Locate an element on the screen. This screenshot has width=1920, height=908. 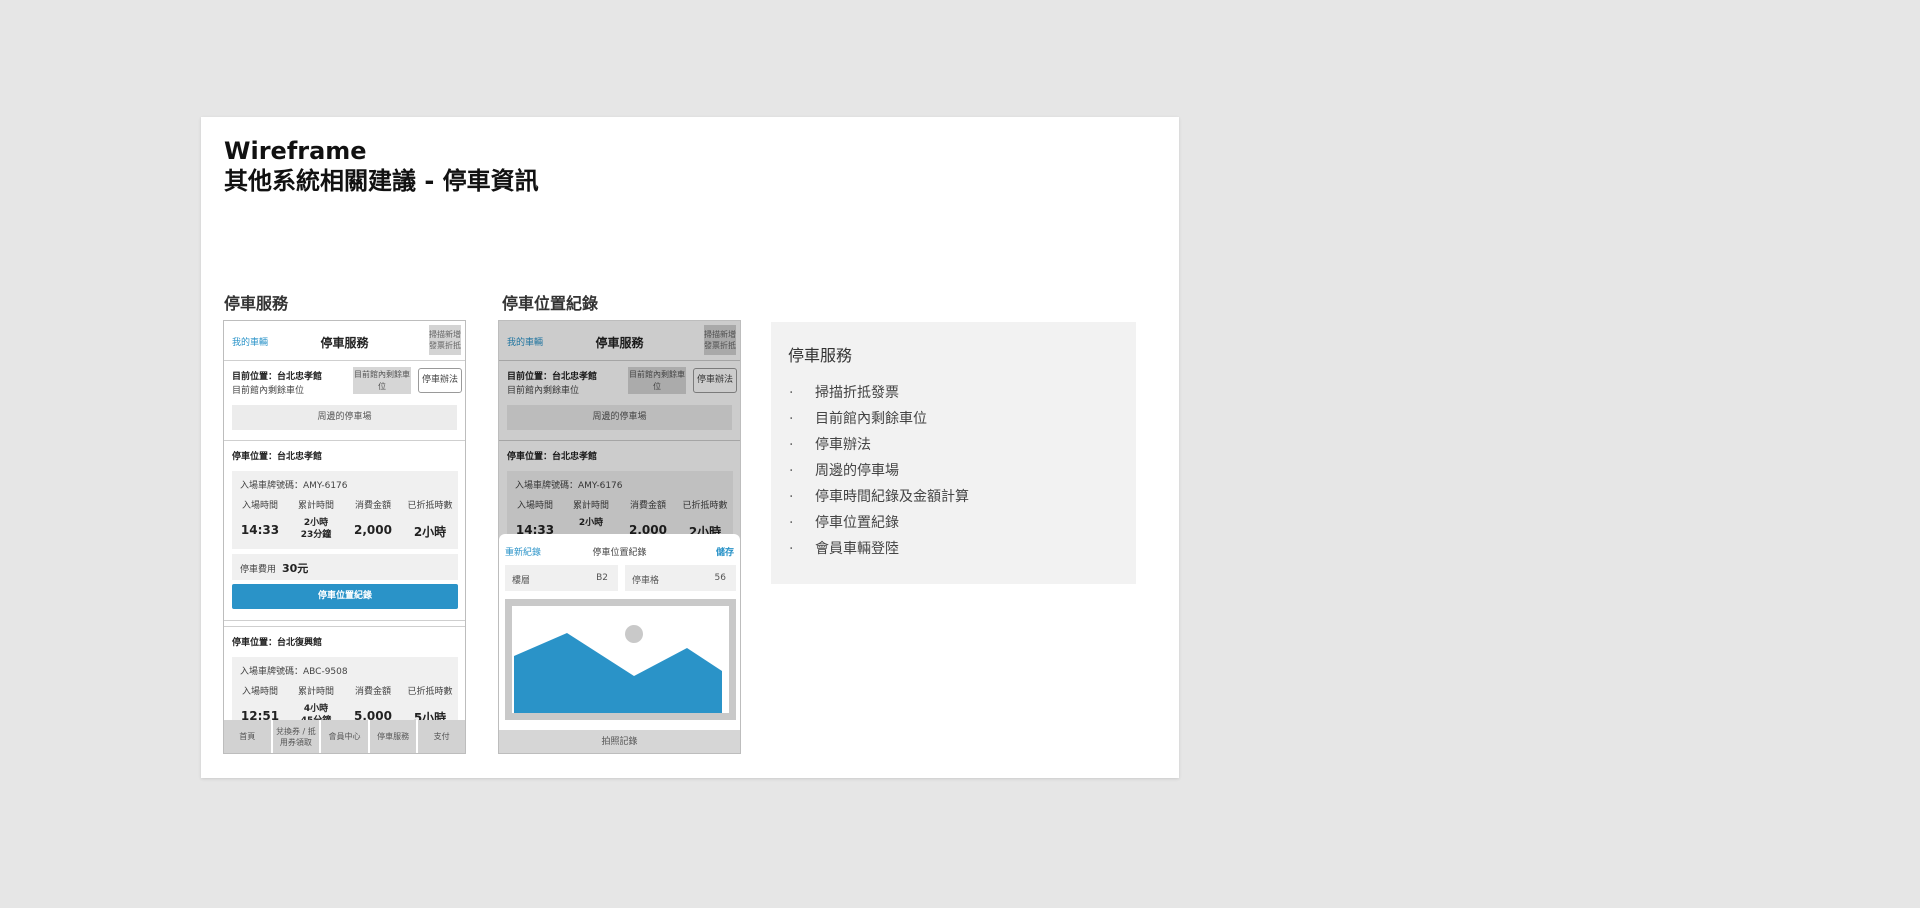
list-item: · 停車位置紀錄 is located at coordinates (879, 523).